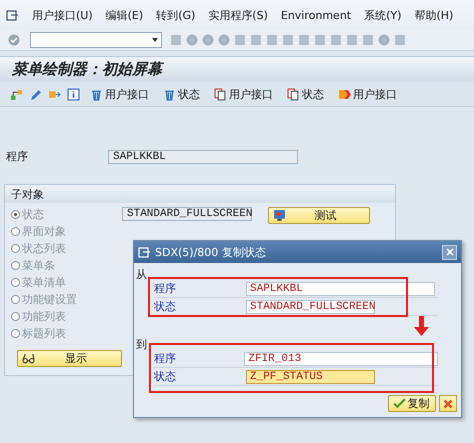 The width and height of the screenshot is (474, 443). Describe the element at coordinates (434, 15) in the screenshot. I see `menu-item: 帮助(H)` at that location.